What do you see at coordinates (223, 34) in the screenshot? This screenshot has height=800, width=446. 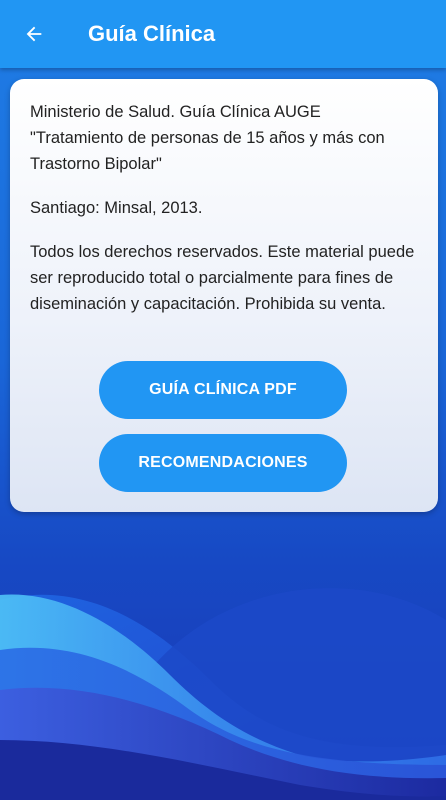 I see `app-bar: Guía Clínica` at bounding box center [223, 34].